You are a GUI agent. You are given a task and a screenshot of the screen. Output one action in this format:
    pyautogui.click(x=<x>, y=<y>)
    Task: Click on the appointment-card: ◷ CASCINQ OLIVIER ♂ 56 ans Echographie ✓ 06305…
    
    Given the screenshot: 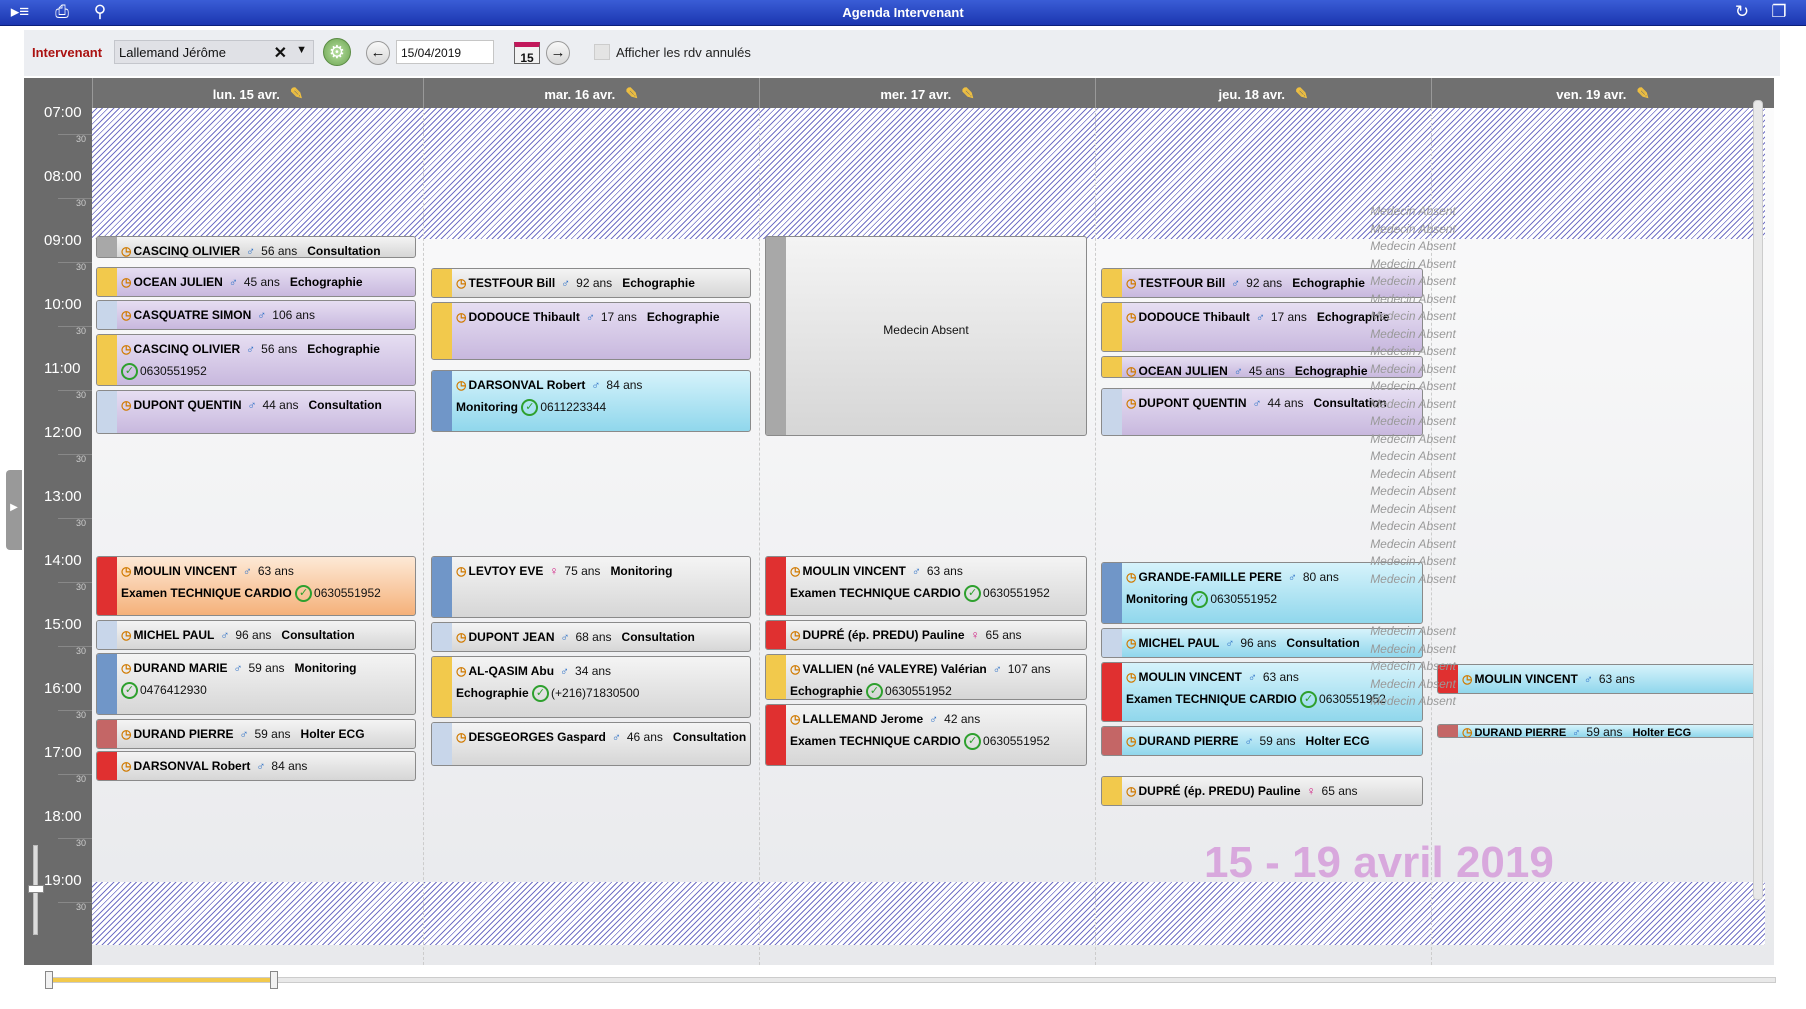 What is the action you would take?
    pyautogui.click(x=256, y=360)
    